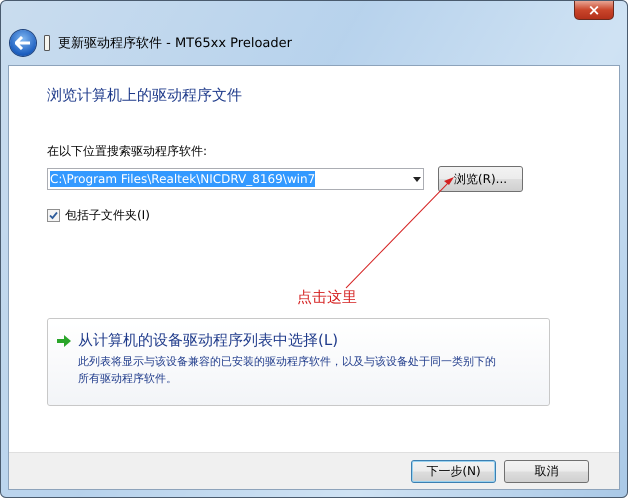 The image size is (628, 498). Describe the element at coordinates (145, 95) in the screenshot. I see `page-heading: 浏览计算机上的驱动程序文件` at that location.